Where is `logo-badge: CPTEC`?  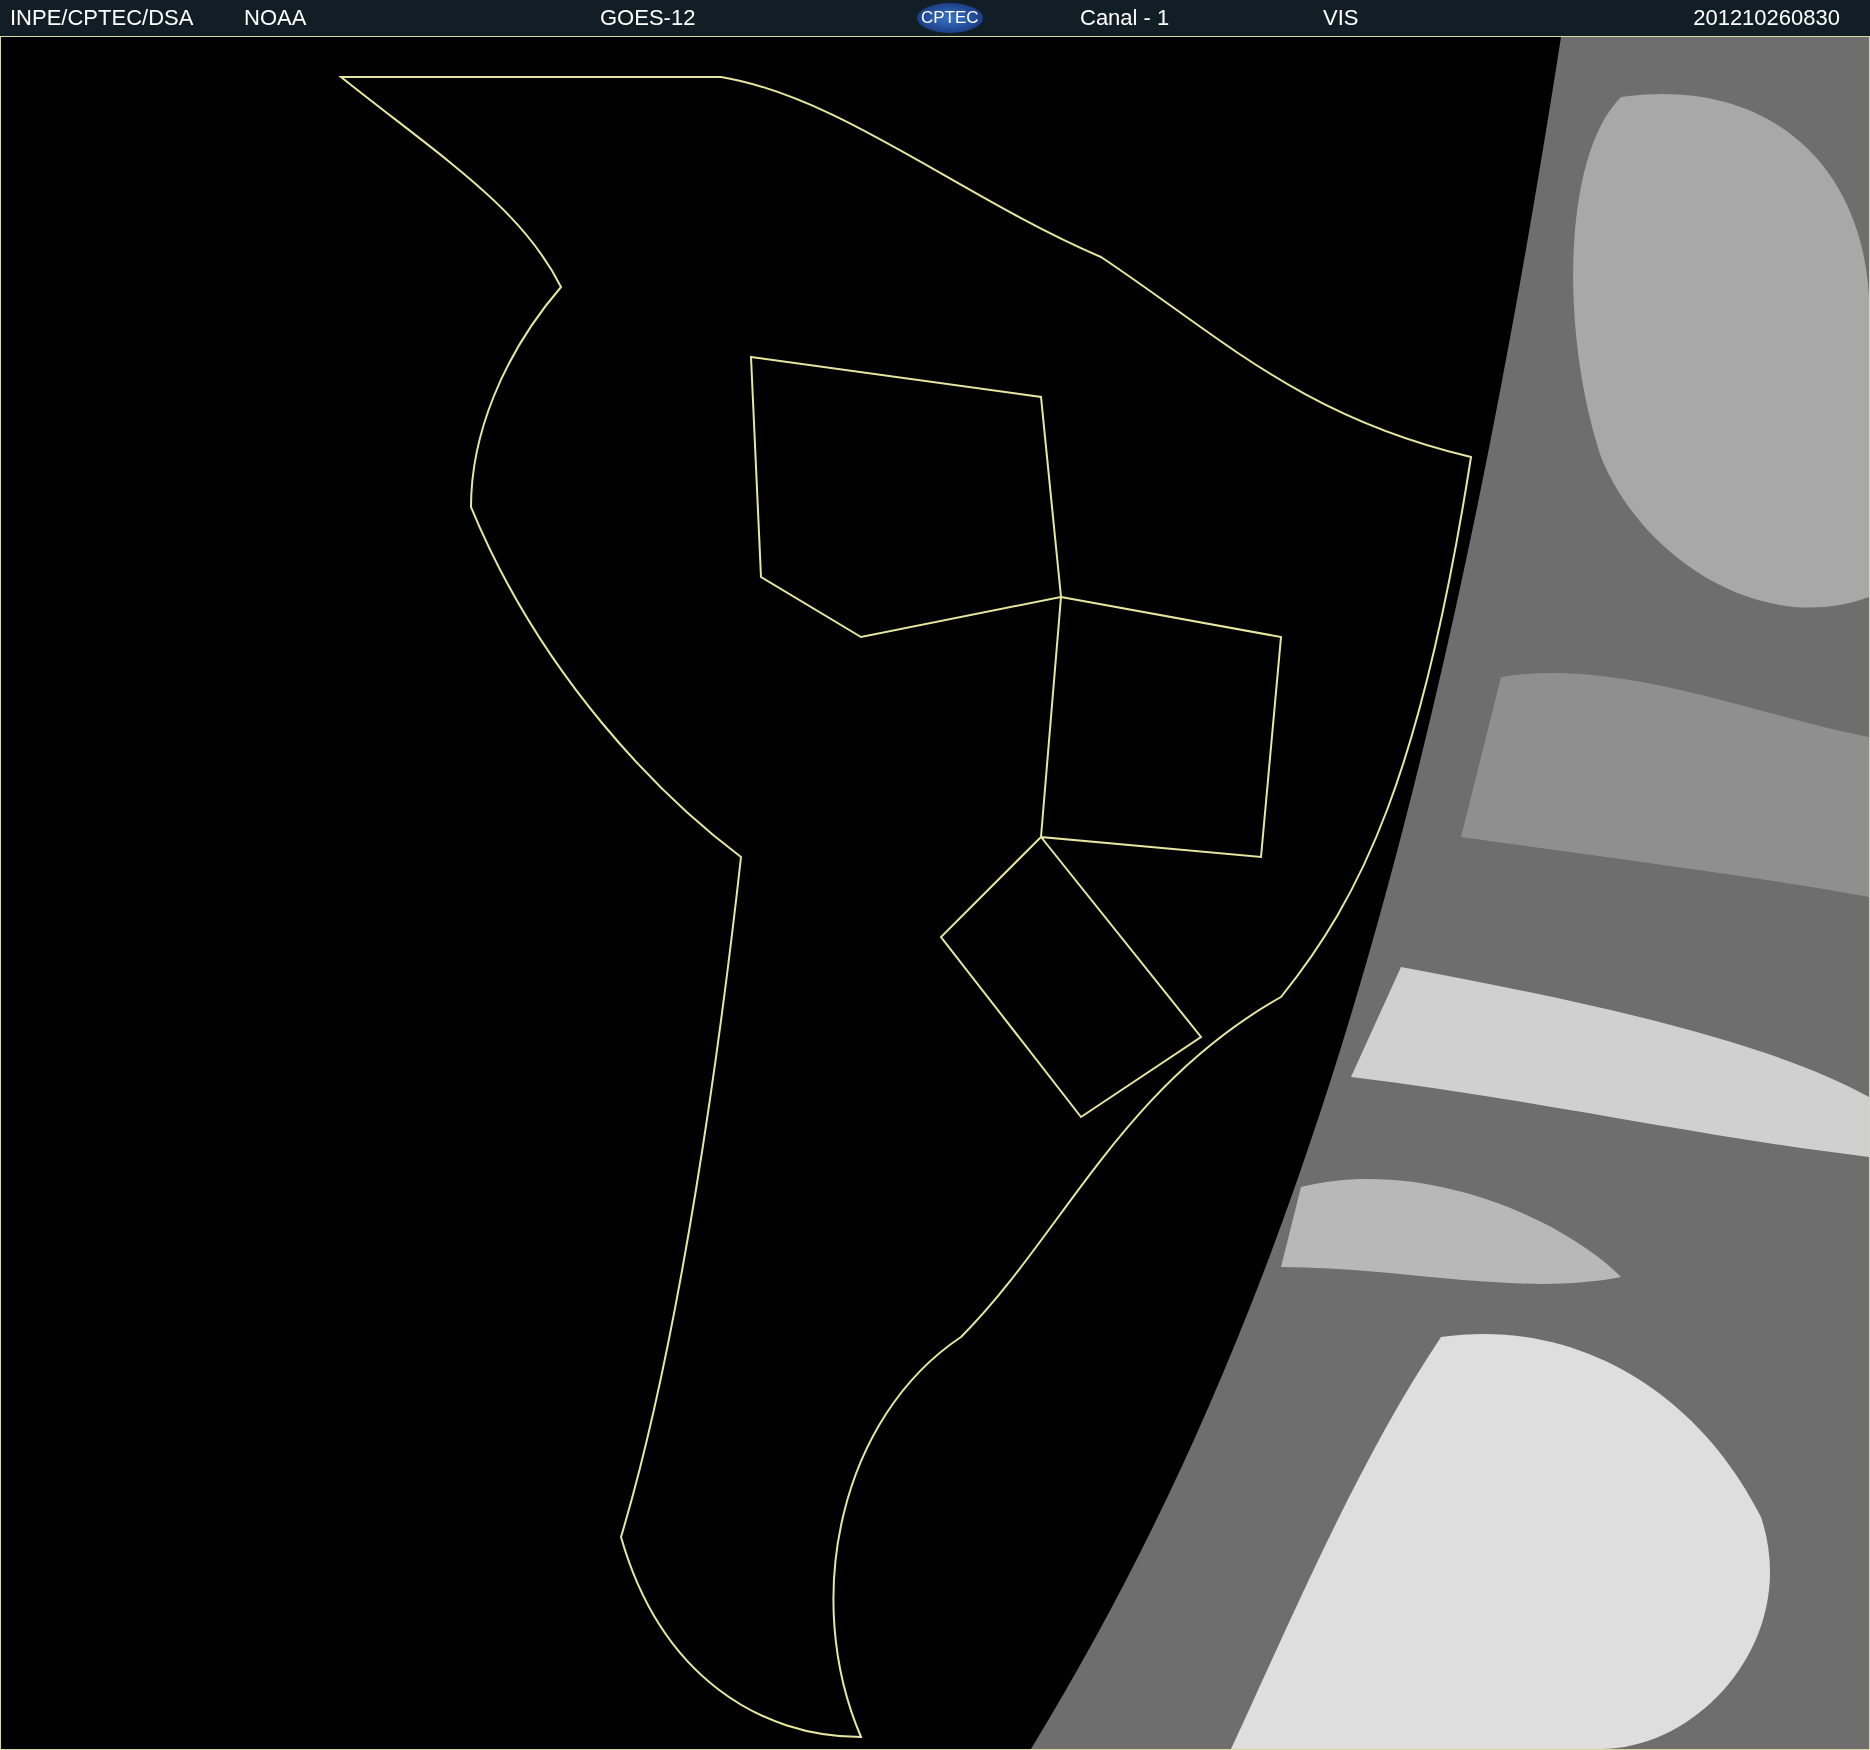 logo-badge: CPTEC is located at coordinates (950, 18).